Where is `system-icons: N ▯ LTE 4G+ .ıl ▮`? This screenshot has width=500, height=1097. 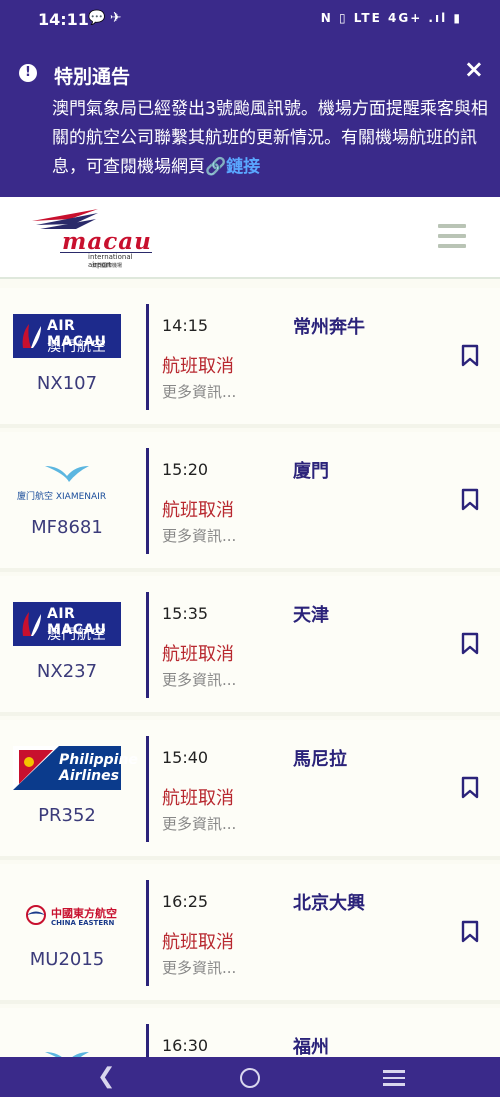 system-icons: N ▯ LTE 4G+ .ıl ▮ is located at coordinates (391, 18).